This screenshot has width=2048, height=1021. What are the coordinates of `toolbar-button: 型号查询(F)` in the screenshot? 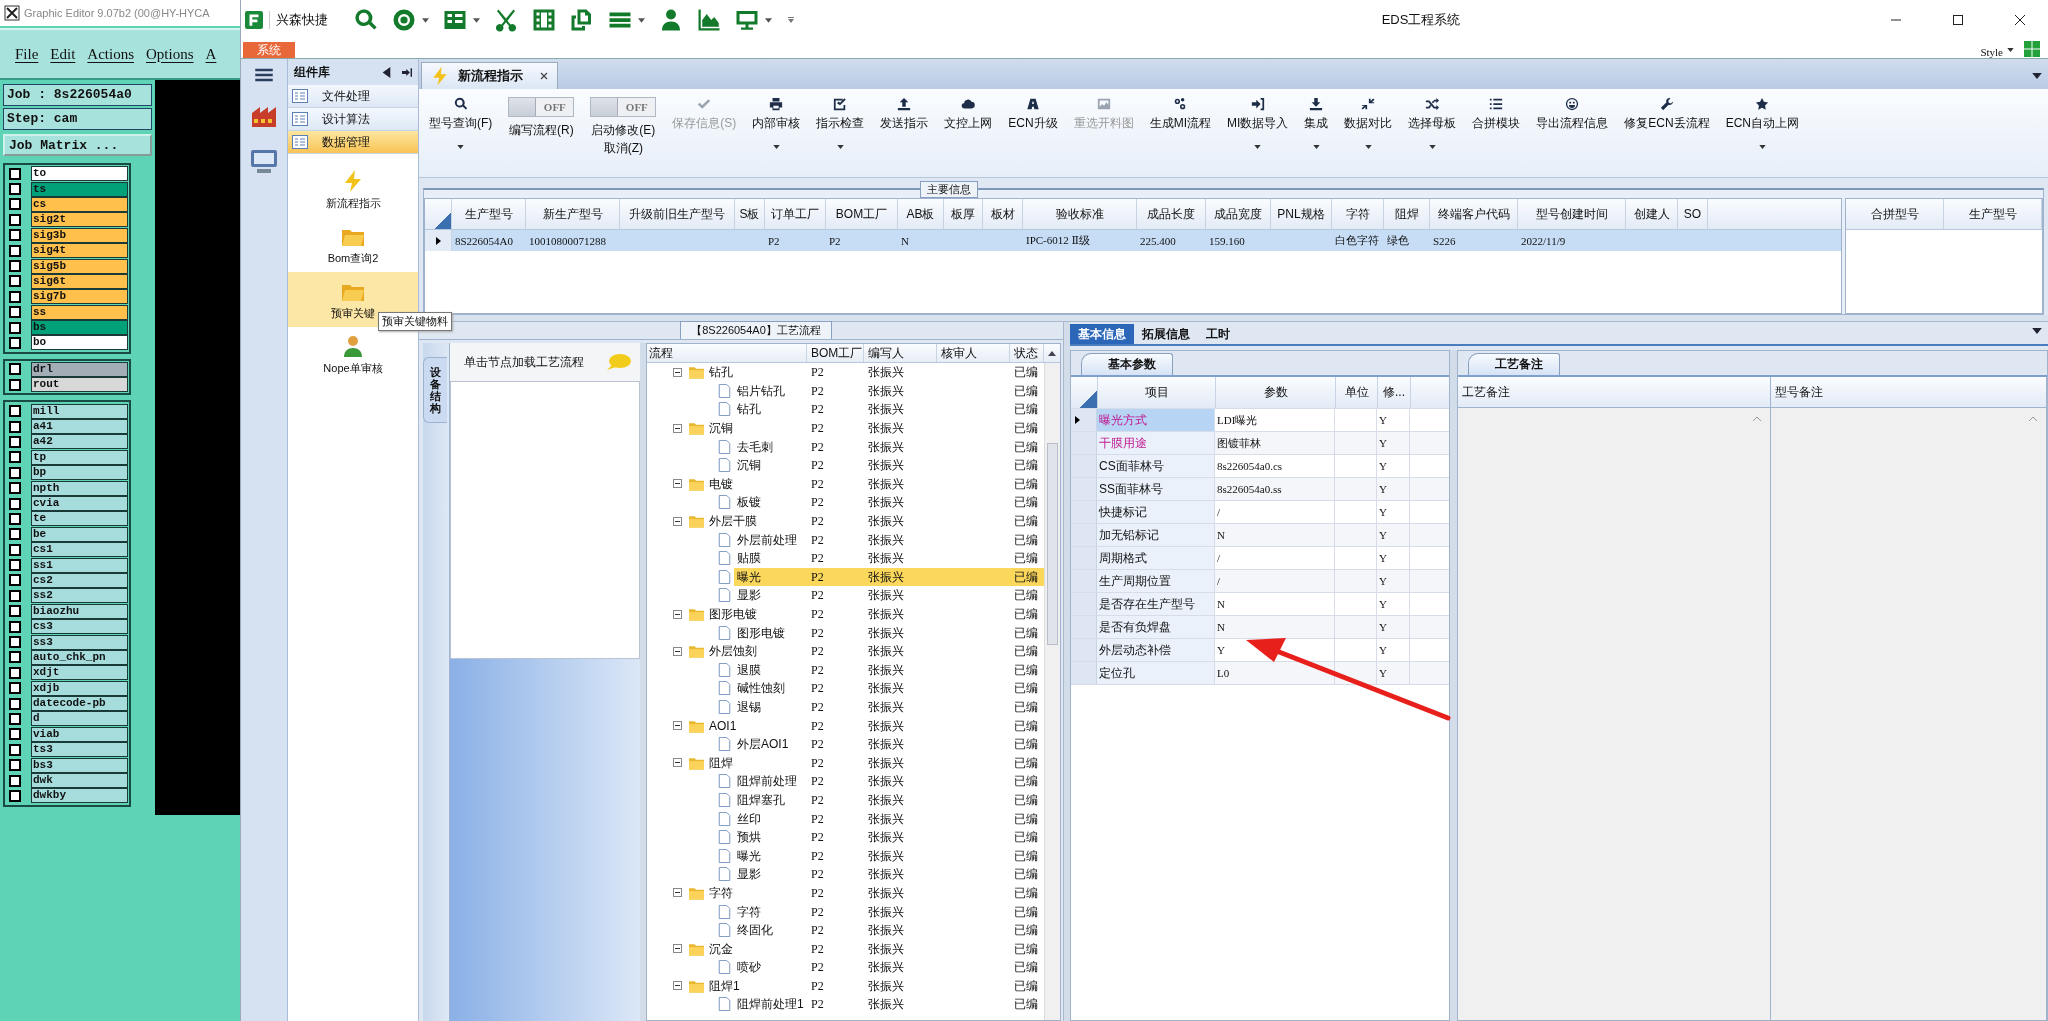 It's located at (461, 133).